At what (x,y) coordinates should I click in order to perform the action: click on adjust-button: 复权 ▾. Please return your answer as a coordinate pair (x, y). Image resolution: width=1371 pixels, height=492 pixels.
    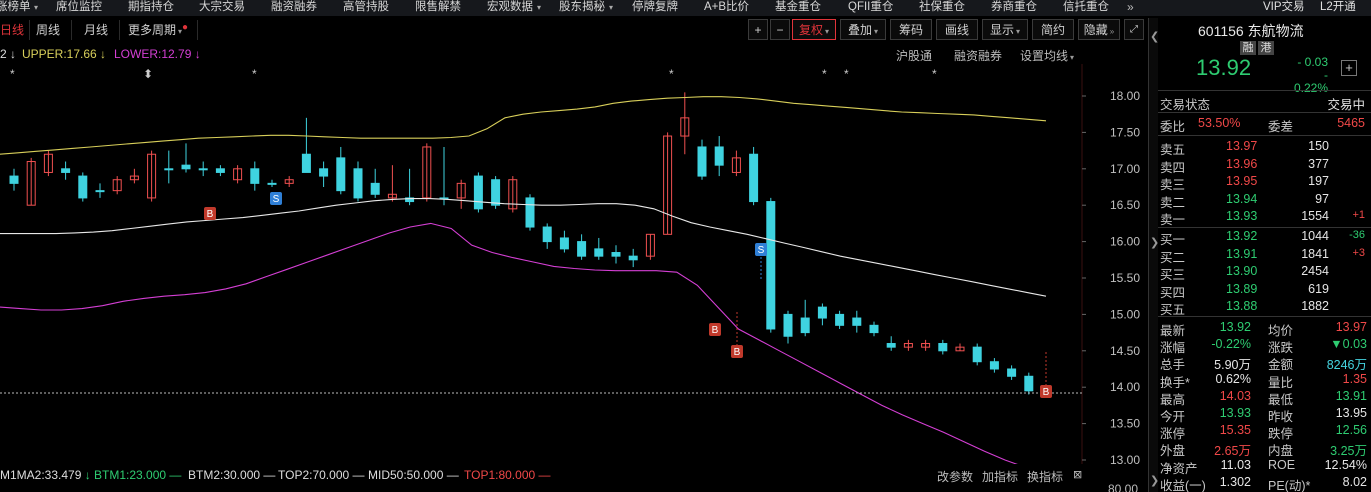
    Looking at the image, I should click on (814, 29).